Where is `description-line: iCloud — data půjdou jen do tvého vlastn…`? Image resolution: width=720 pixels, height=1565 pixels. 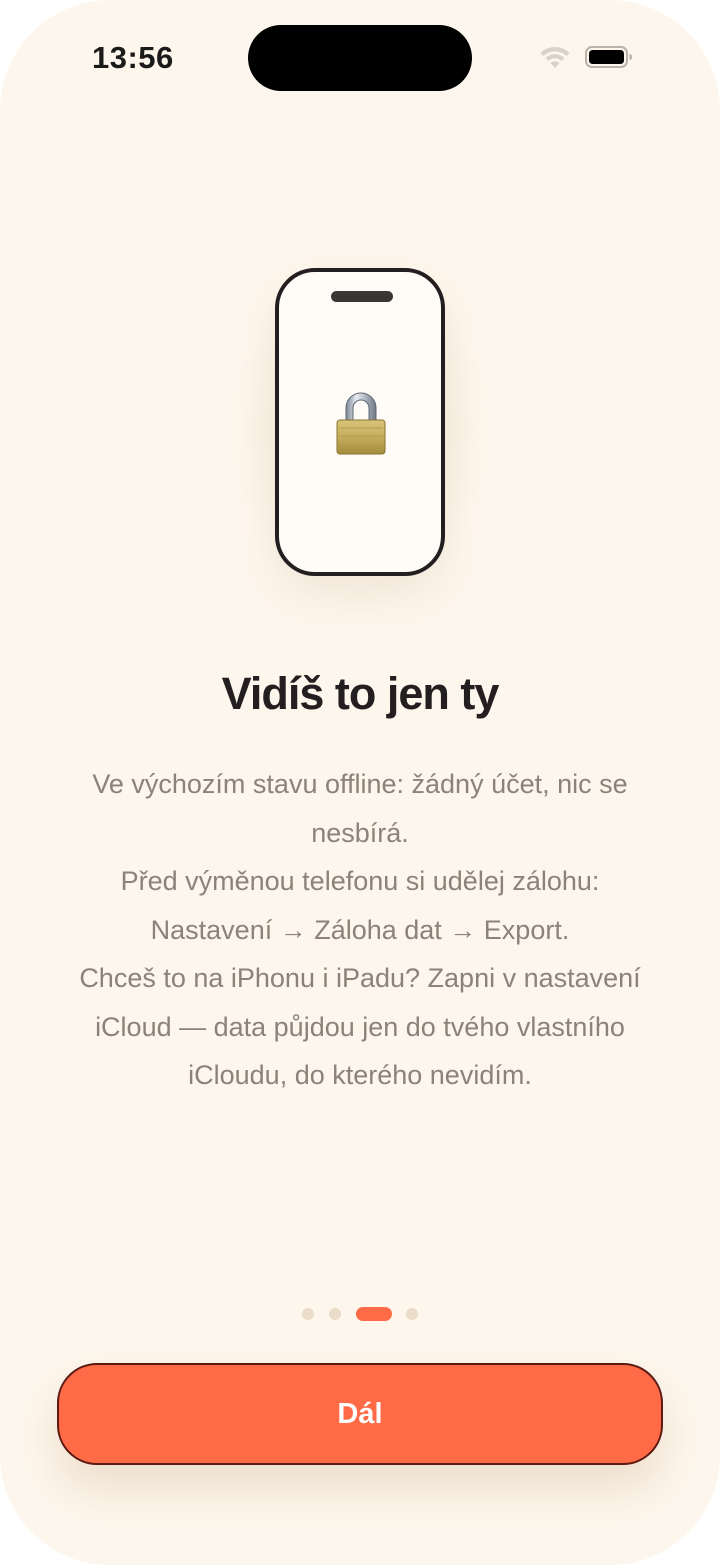 description-line: iCloud — data půjdou jen do tvého vlastn… is located at coordinates (360, 1026).